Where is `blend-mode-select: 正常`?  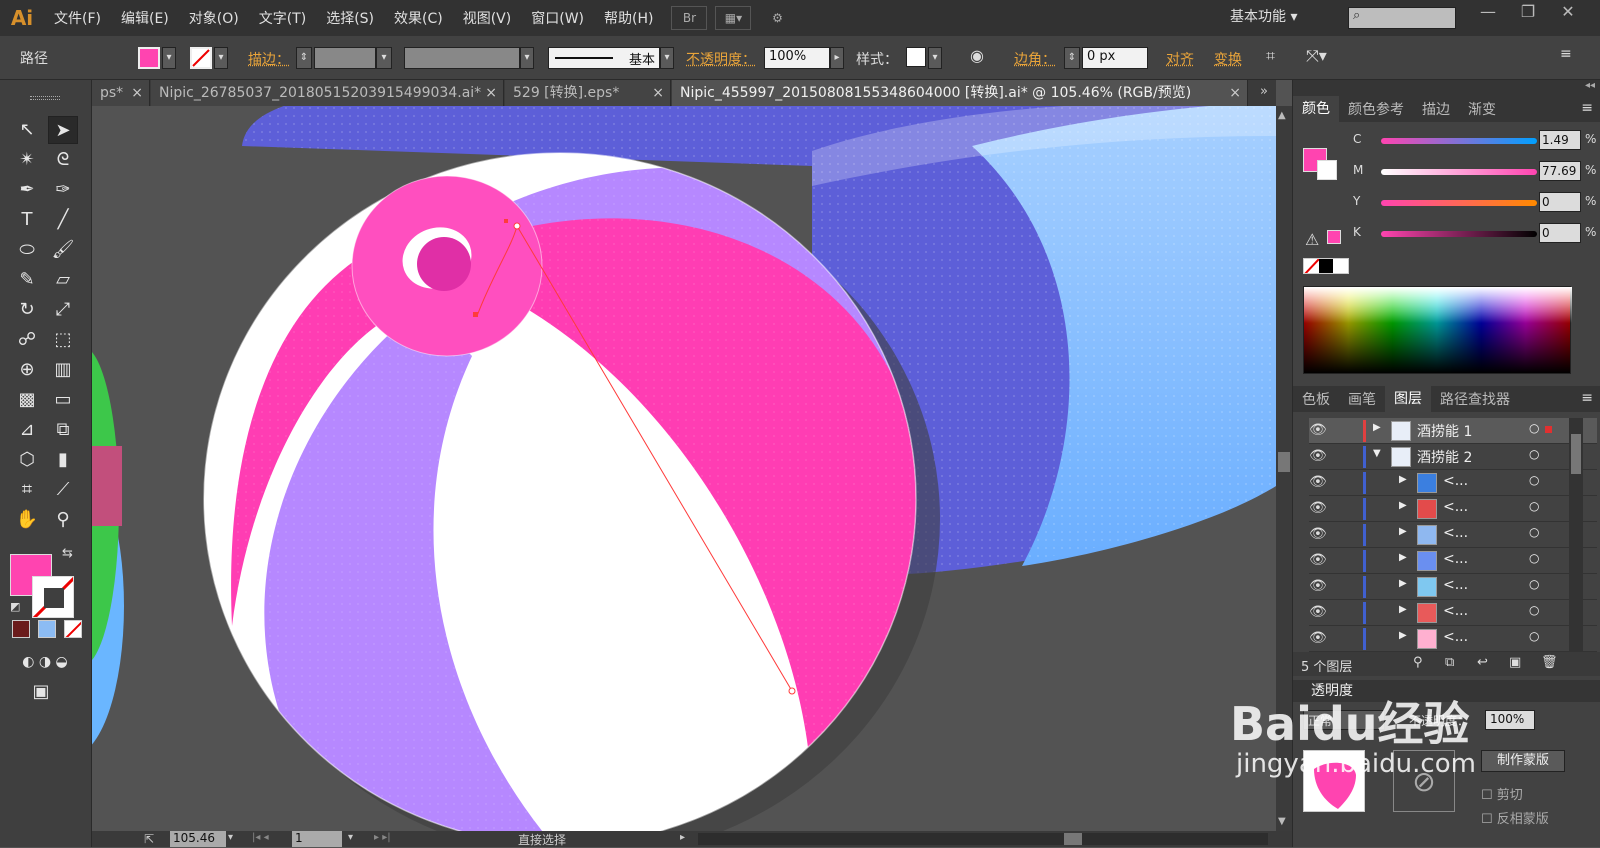 blend-mode-select: 正常 is located at coordinates (1344, 720).